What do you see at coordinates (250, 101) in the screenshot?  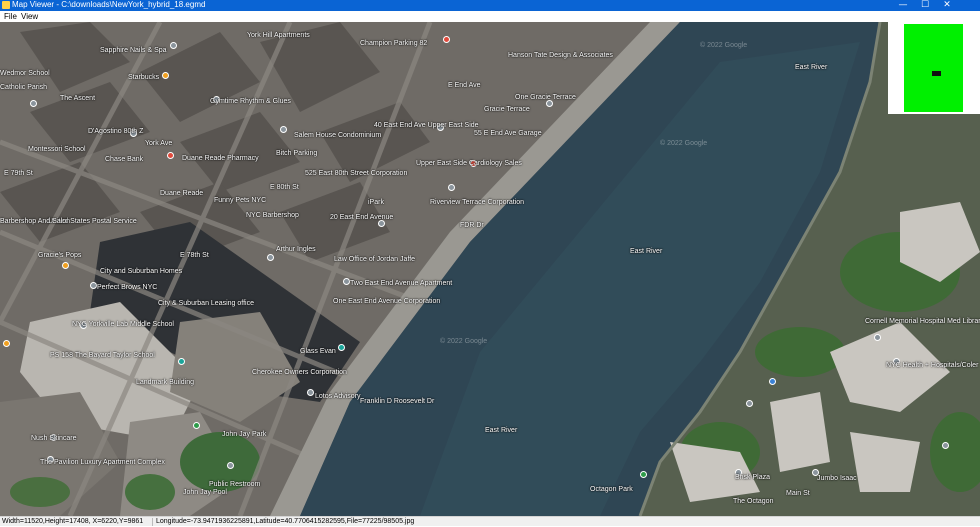 I see `map-label: Gymtime Rhythm & Glues` at bounding box center [250, 101].